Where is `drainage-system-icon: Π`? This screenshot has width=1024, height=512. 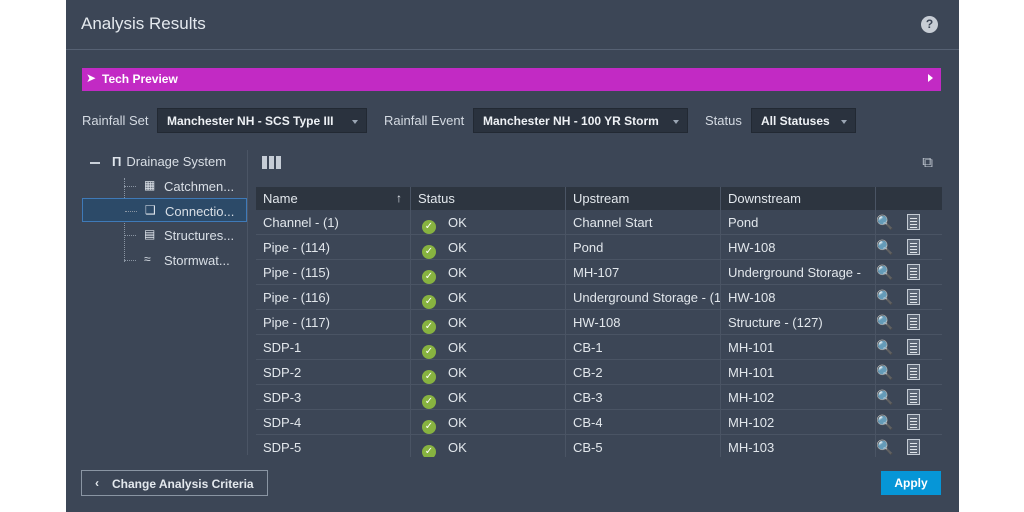
drainage-system-icon: Π is located at coordinates (117, 161).